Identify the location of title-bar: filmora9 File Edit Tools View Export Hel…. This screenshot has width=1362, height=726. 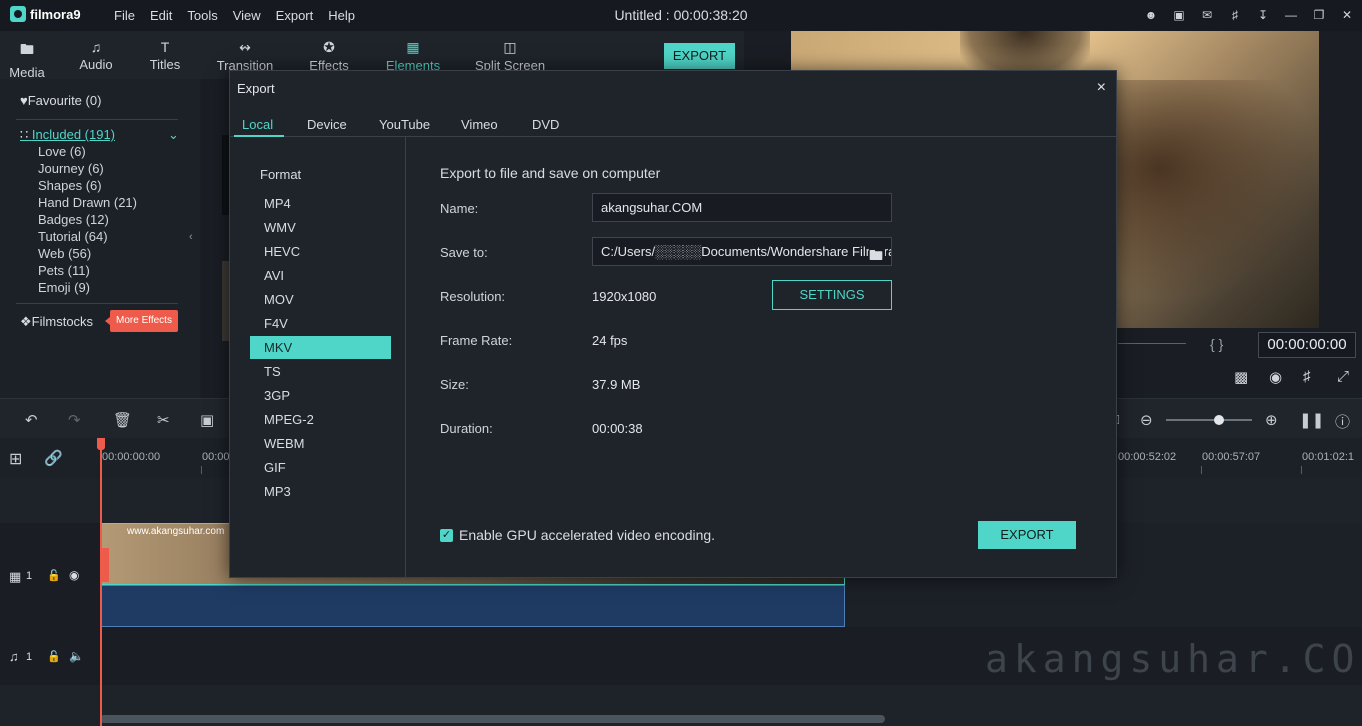
(681, 15).